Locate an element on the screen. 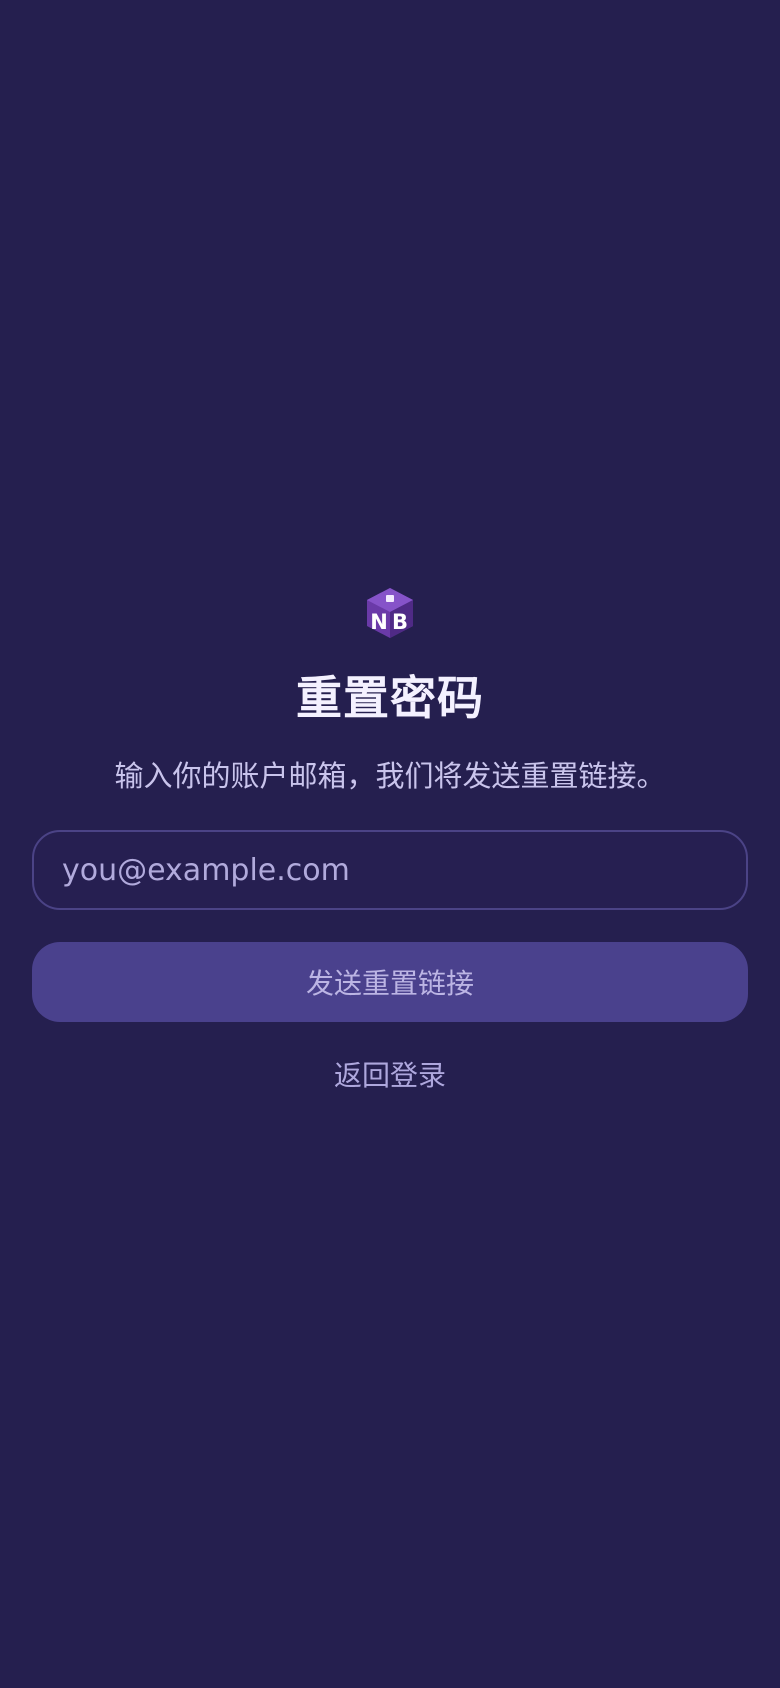 The image size is (780, 1688). page-title: 重置密码 is located at coordinates (390, 698).